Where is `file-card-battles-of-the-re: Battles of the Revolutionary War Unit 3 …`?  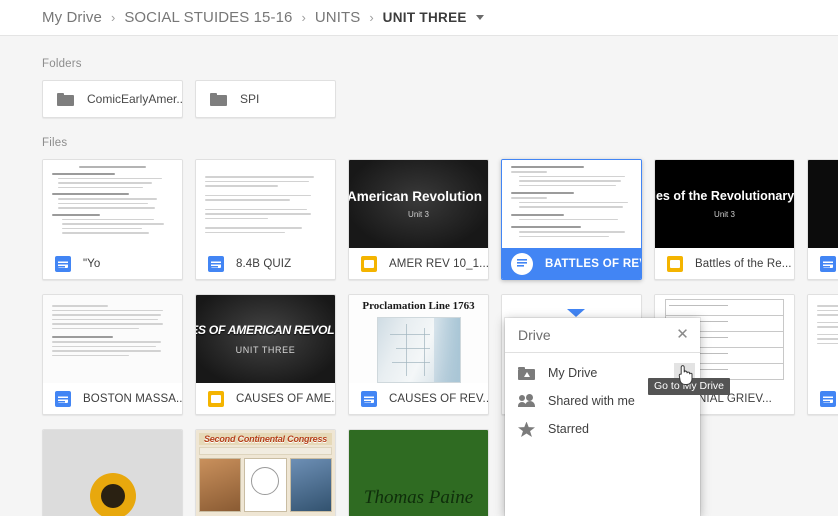 file-card-battles-of-the-re: Battles of the Revolutionary War Unit 3 … is located at coordinates (724, 219).